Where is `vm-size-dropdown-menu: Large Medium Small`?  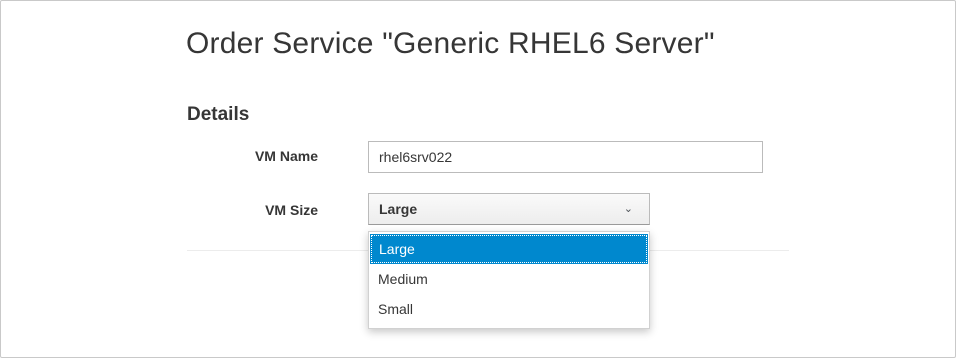
vm-size-dropdown-menu: Large Medium Small is located at coordinates (509, 280).